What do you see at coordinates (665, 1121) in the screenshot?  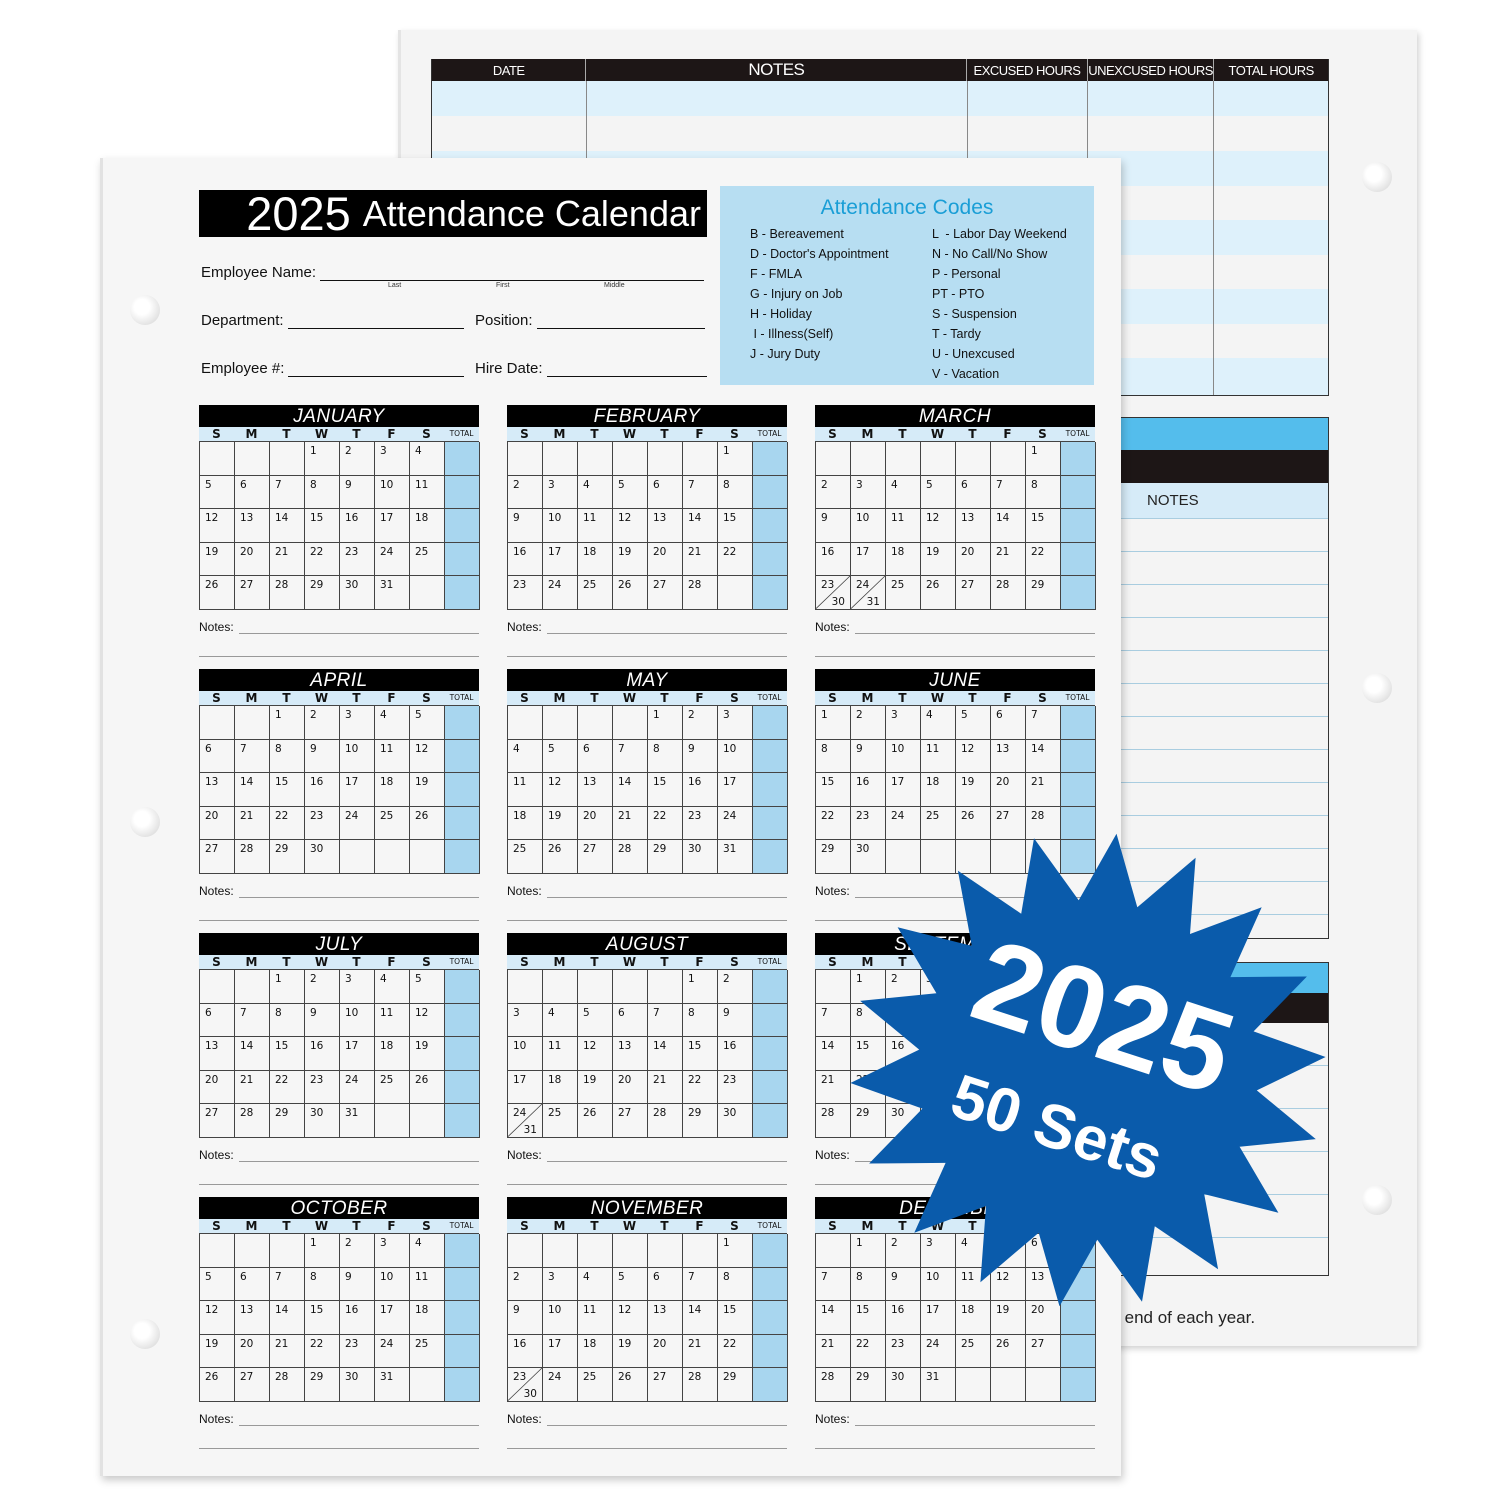 I see `day-cell: 28` at bounding box center [665, 1121].